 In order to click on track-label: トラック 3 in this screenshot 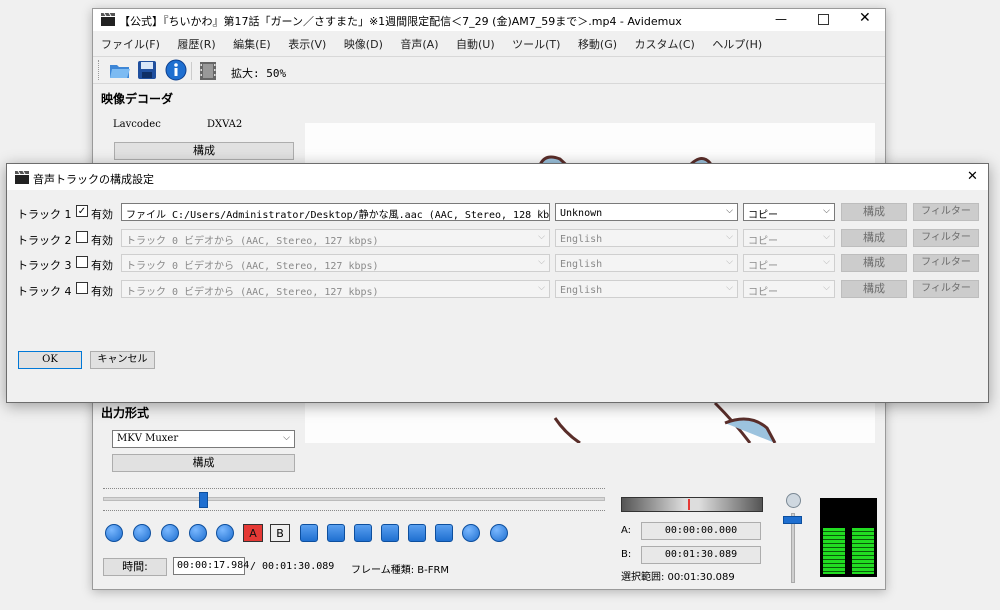, I will do `click(44, 265)`.